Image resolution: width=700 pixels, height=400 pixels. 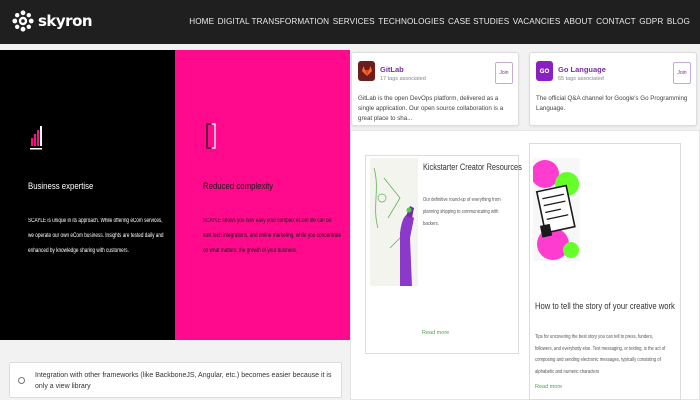 I want to click on nav-gdpr: GDPR, so click(x=651, y=21).